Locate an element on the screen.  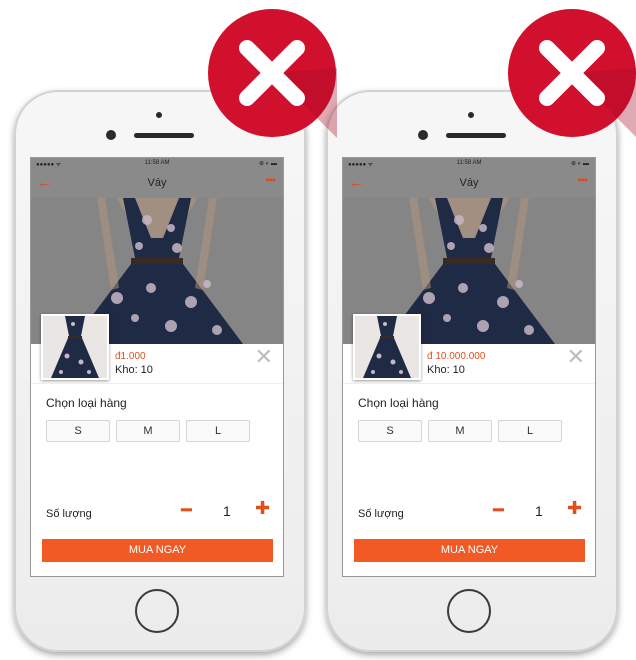
product-price: đ1.000 is located at coordinates (130, 356).